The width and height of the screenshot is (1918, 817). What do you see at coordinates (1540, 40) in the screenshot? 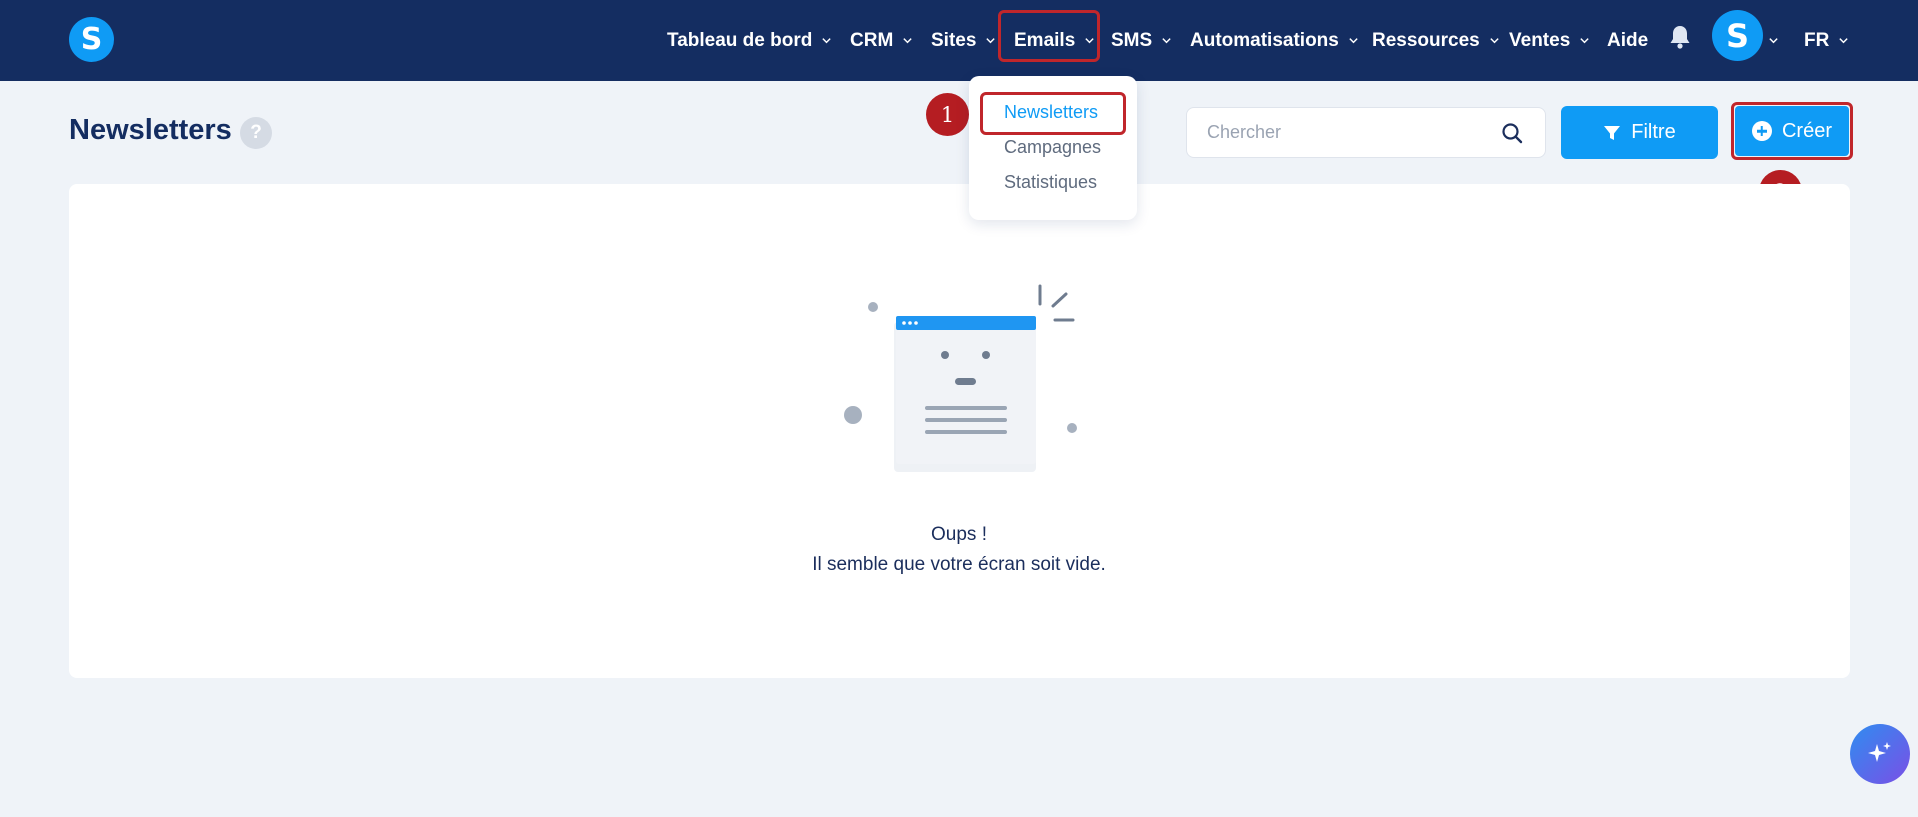
I see `nav-item-label: Ventes` at bounding box center [1540, 40].